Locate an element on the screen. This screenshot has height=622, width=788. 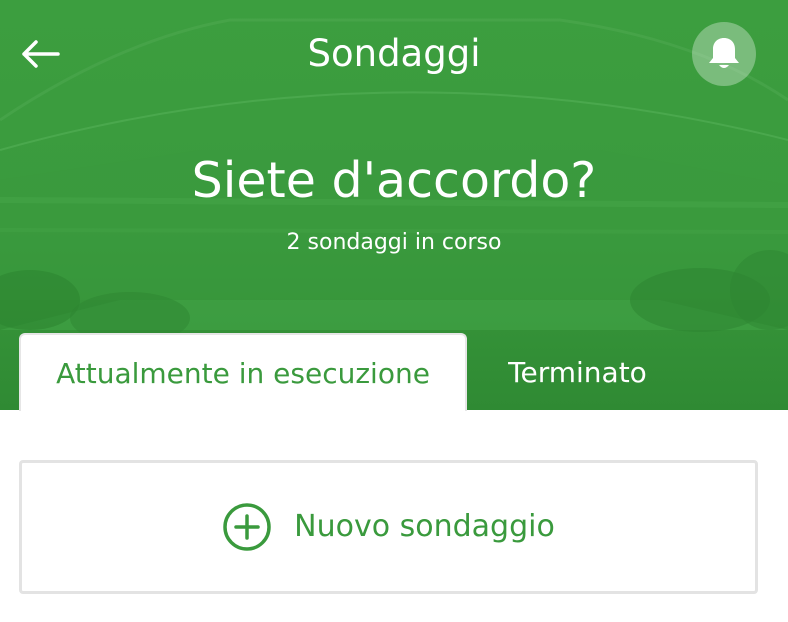
new-poll-label: Nuovo sondaggio is located at coordinates (424, 526).